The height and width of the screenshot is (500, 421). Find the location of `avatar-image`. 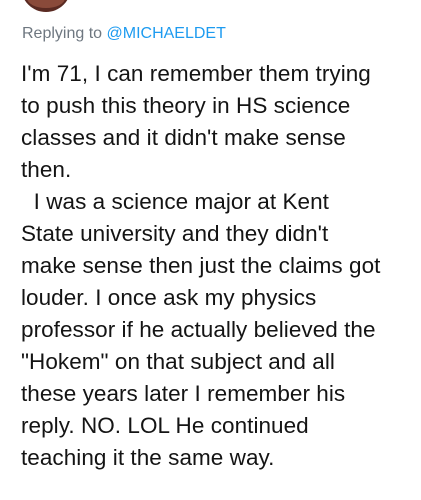

avatar-image is located at coordinates (46, 4).